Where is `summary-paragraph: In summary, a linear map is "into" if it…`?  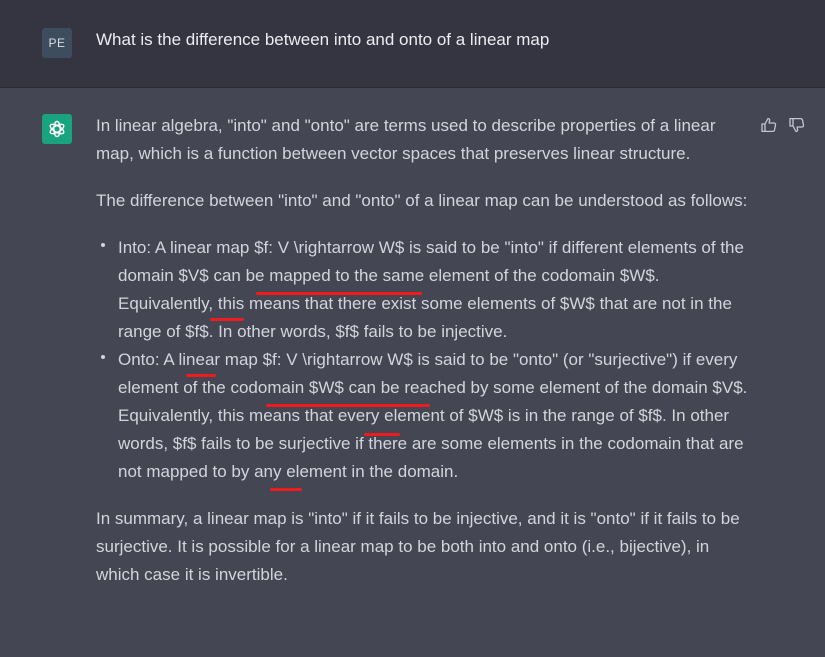 summary-paragraph: In summary, a linear map is "into" if it… is located at coordinates (418, 546).